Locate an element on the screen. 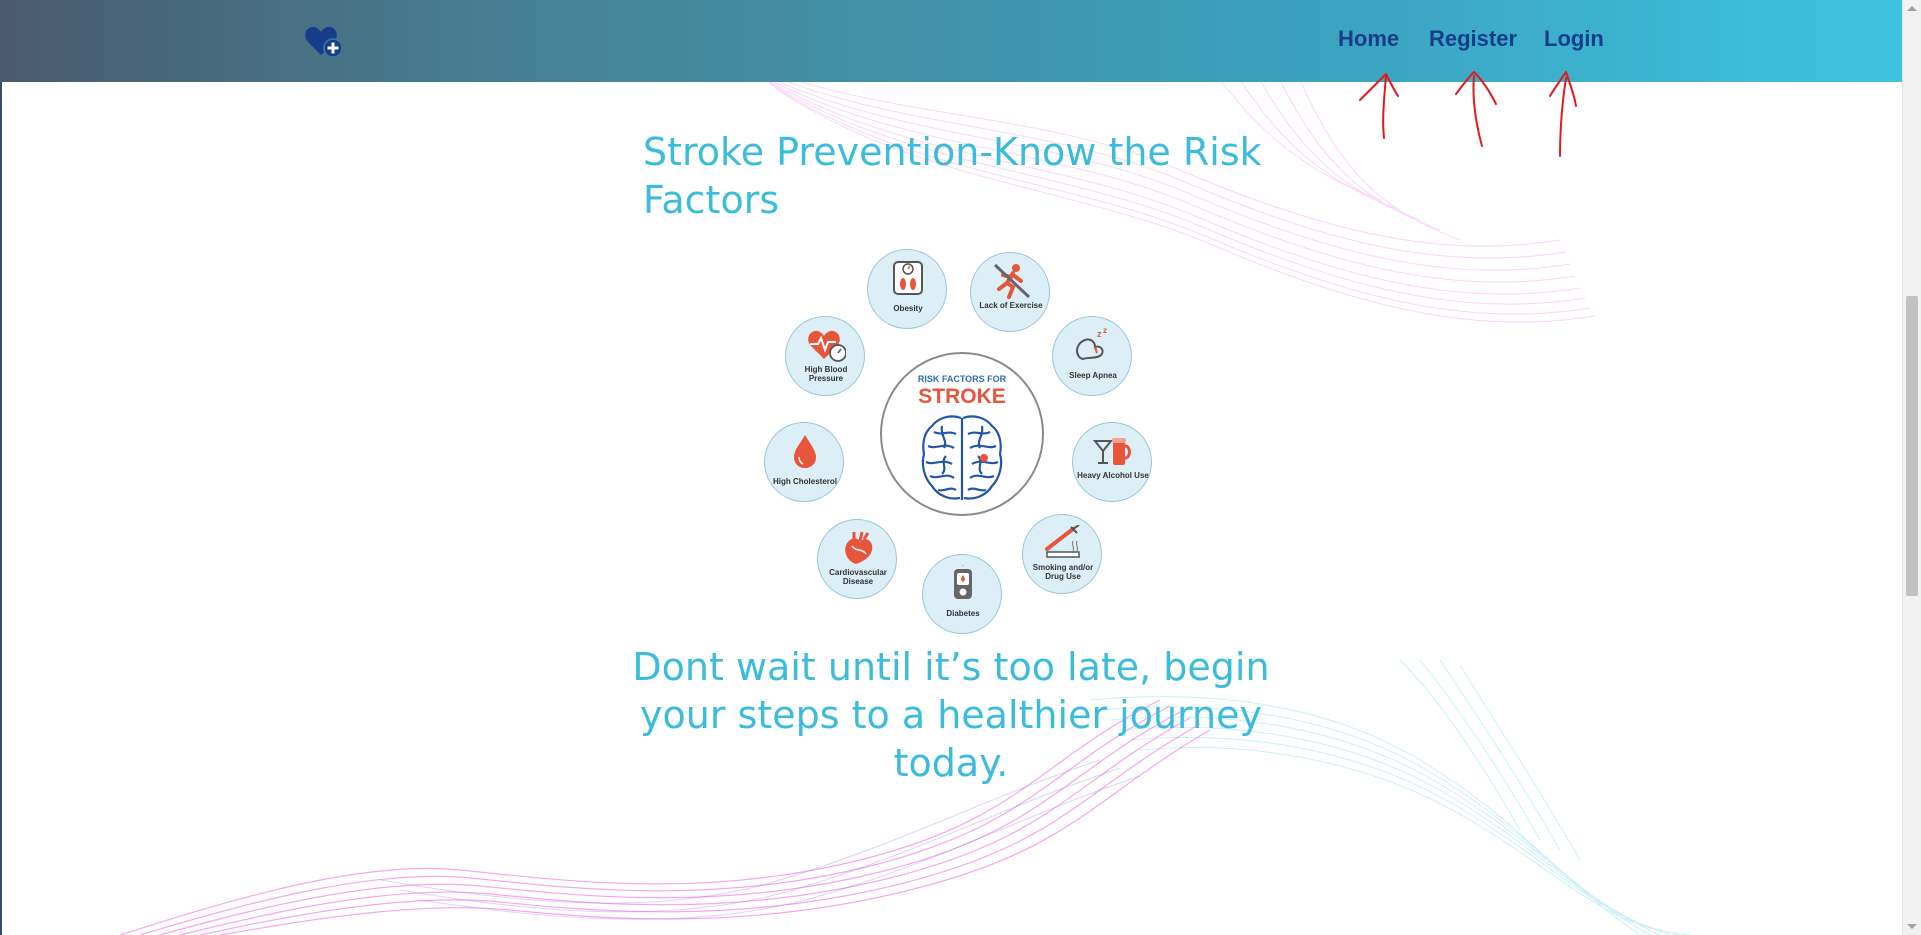 Image resolution: width=1921 pixels, height=935 pixels. nav-link-login: Login is located at coordinates (1574, 39).